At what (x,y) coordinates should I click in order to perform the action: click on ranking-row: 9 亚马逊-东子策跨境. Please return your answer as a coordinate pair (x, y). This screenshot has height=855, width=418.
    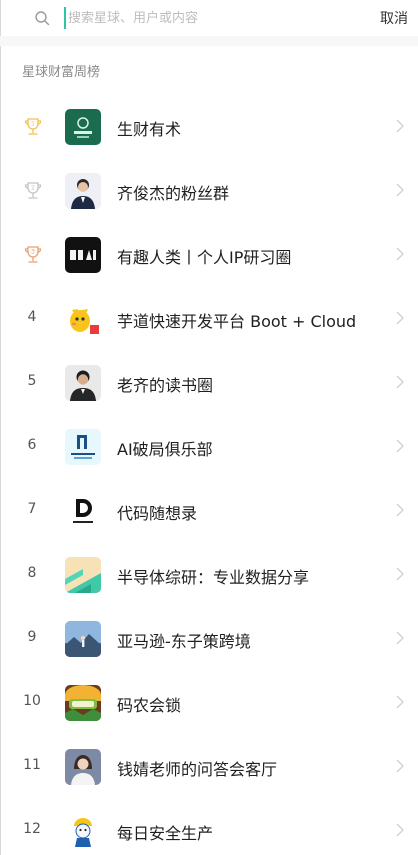
    Looking at the image, I should click on (209, 639).